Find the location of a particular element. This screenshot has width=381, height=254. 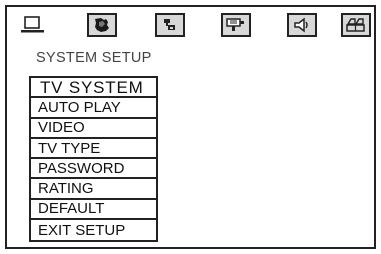

section-title: SYSTEM SETUP is located at coordinates (94, 58).